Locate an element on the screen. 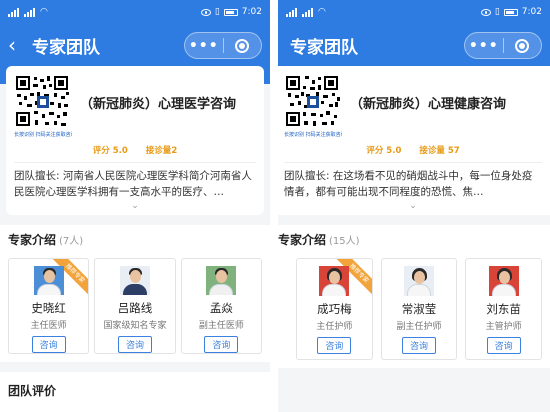 The image size is (550, 412). evaluation-section: 团队评价 is located at coordinates (135, 392).